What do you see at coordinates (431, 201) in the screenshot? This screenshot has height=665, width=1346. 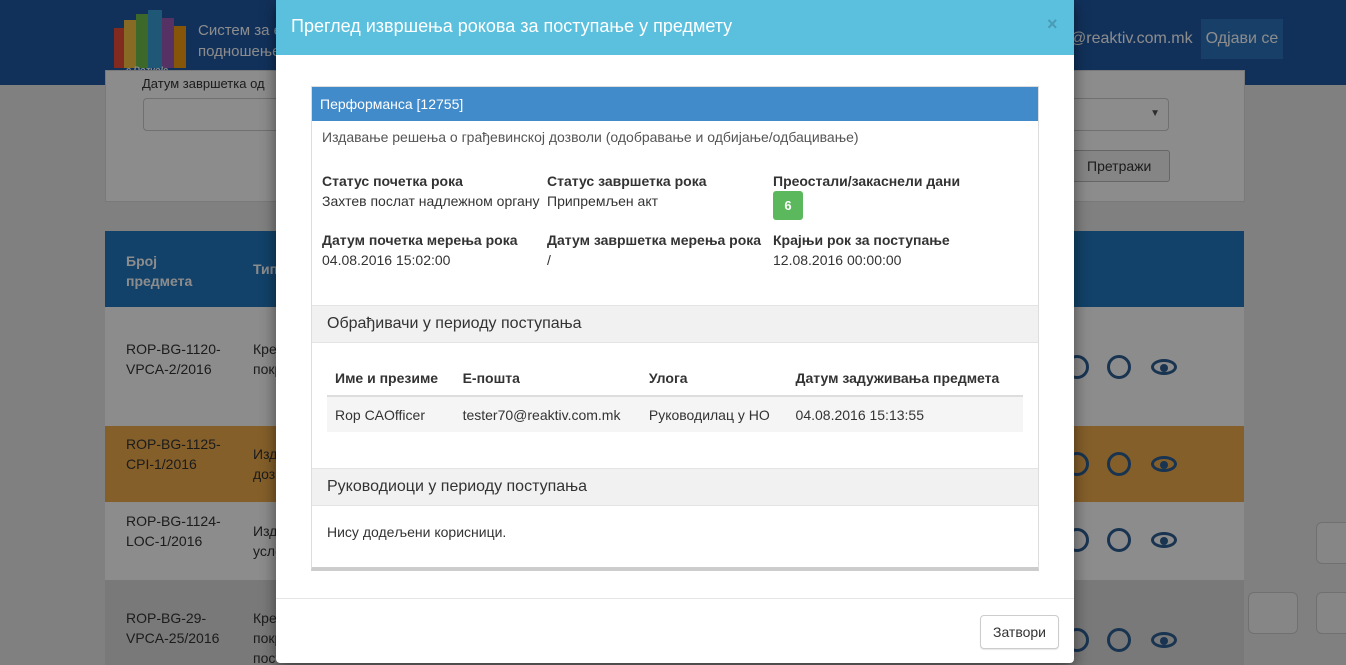 I see `start-status-value: Захтев послат надлежном органу` at bounding box center [431, 201].